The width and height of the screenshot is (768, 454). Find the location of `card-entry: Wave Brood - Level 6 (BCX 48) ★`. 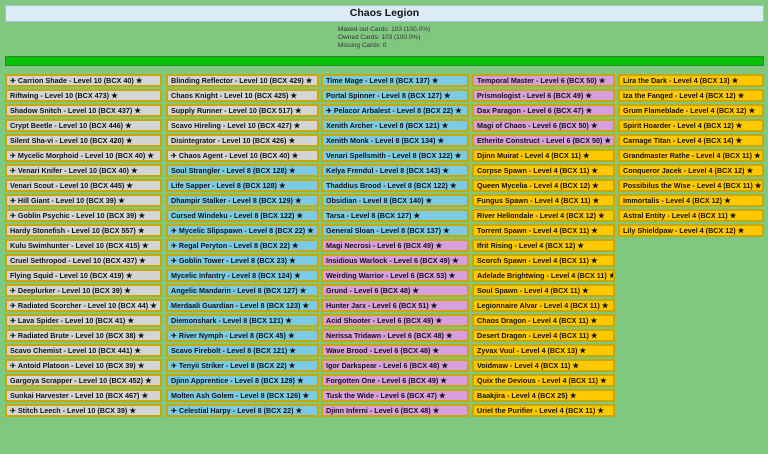

card-entry: Wave Brood - Level 6 (BCX 48) ★ is located at coordinates (395, 350).